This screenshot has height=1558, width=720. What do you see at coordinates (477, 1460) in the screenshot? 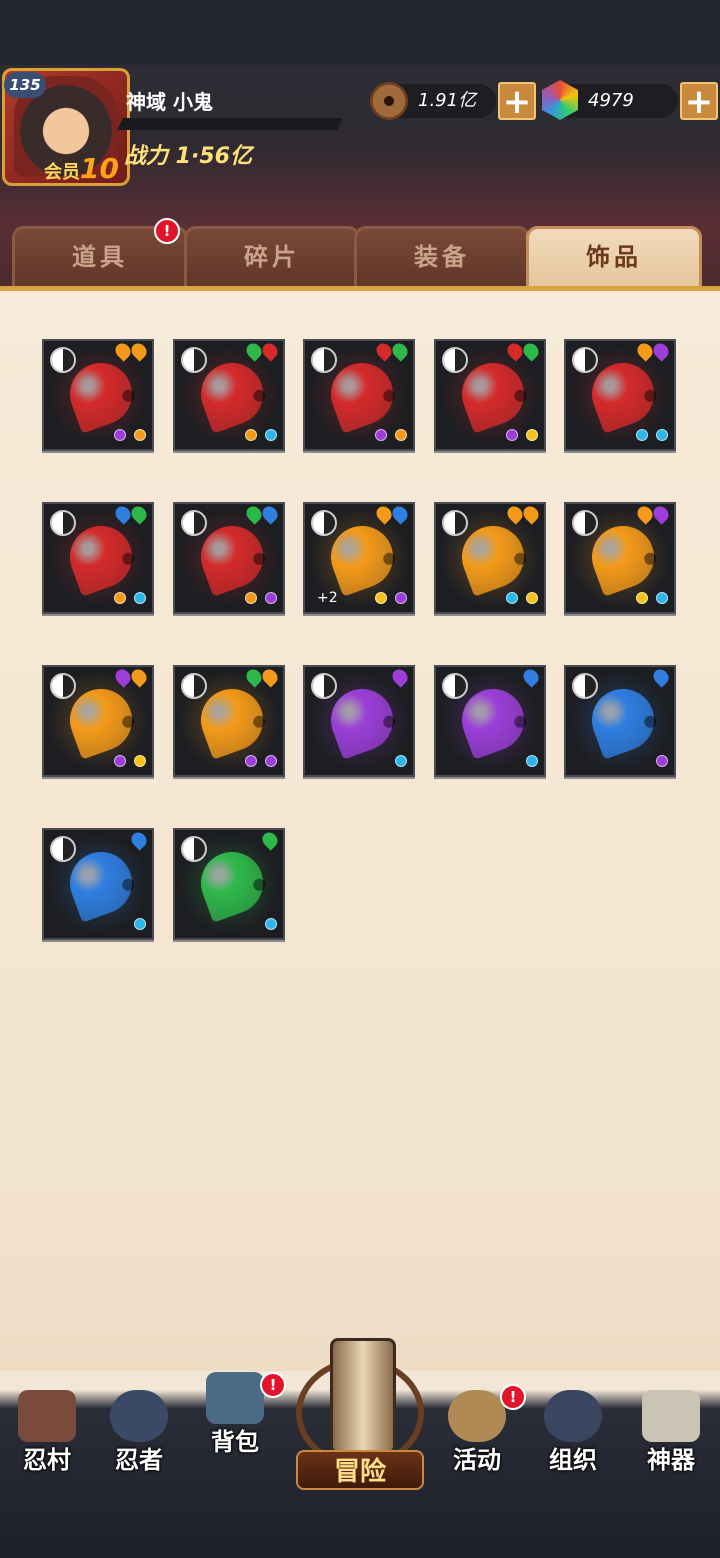
I see `nav-events-label: 活动` at bounding box center [477, 1460].